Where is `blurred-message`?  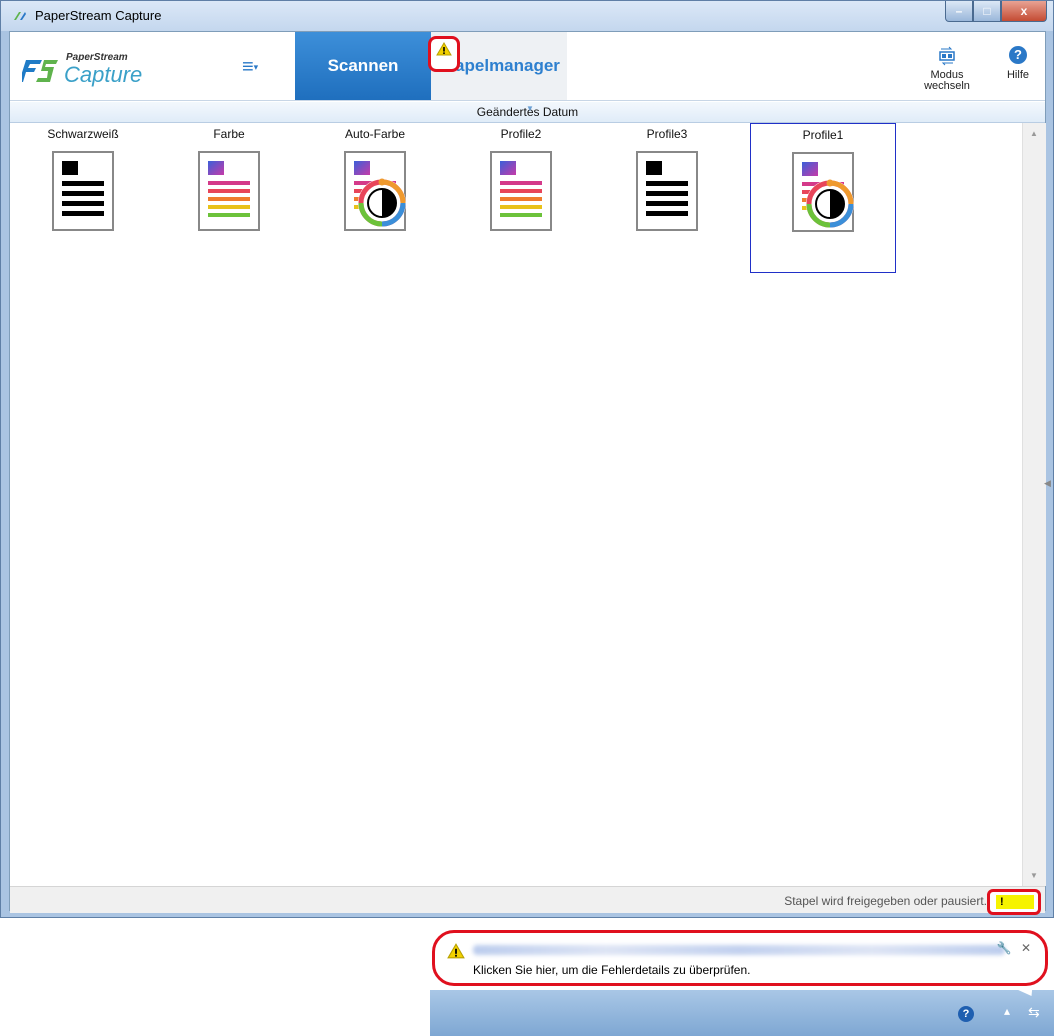
blurred-message is located at coordinates (739, 950).